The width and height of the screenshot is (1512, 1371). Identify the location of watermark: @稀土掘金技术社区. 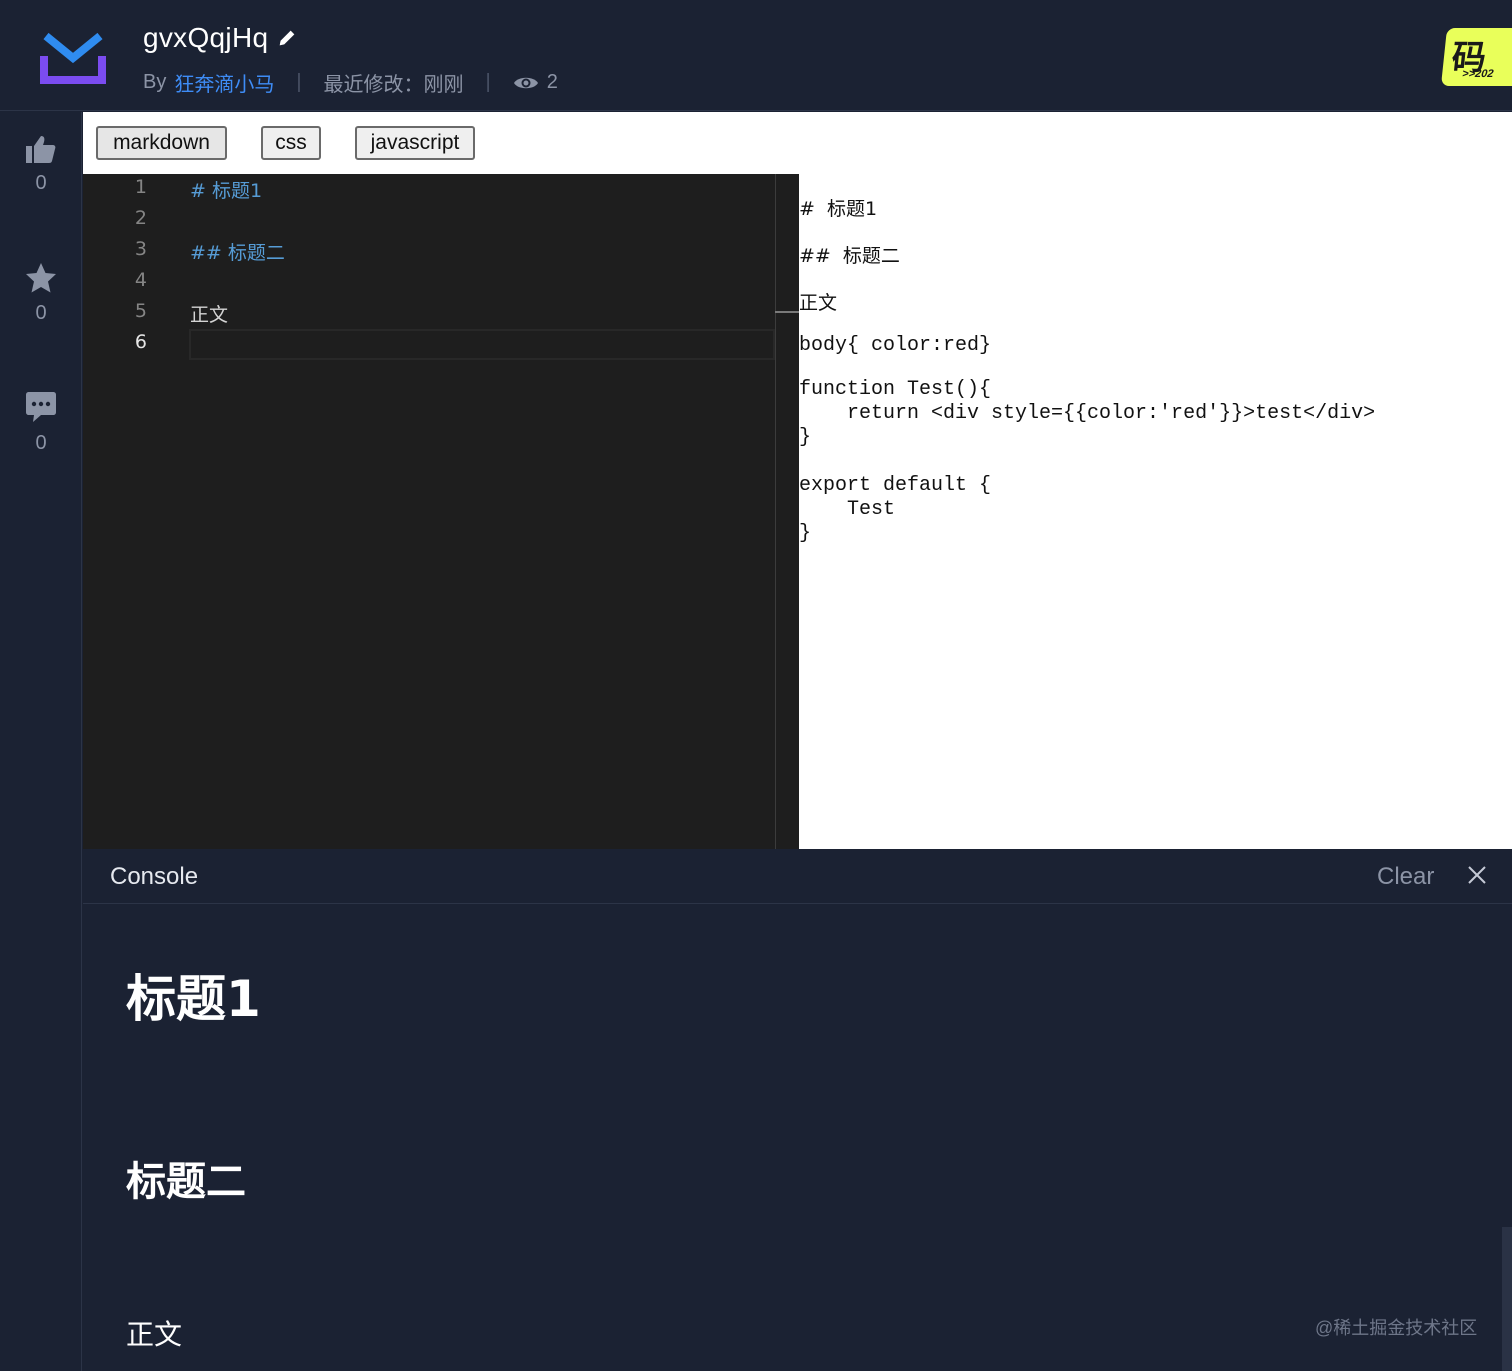
(1396, 1328).